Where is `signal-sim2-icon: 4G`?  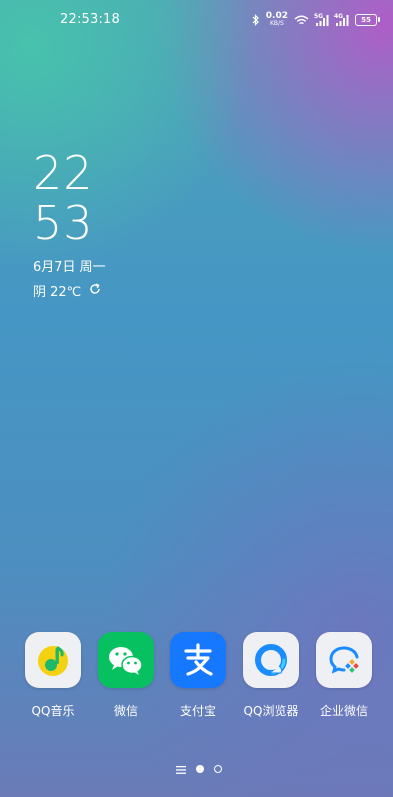
signal-sim2-icon: 4G is located at coordinates (341, 19).